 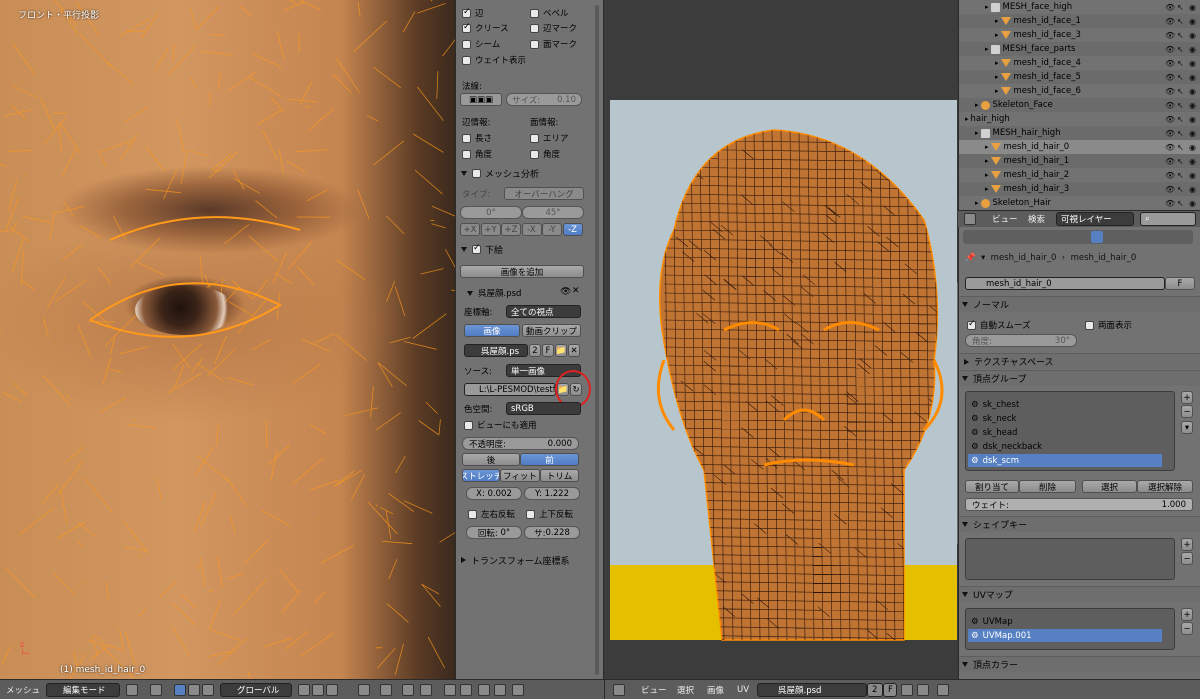 I want to click on axis-button: +Z, so click(x=511, y=229).